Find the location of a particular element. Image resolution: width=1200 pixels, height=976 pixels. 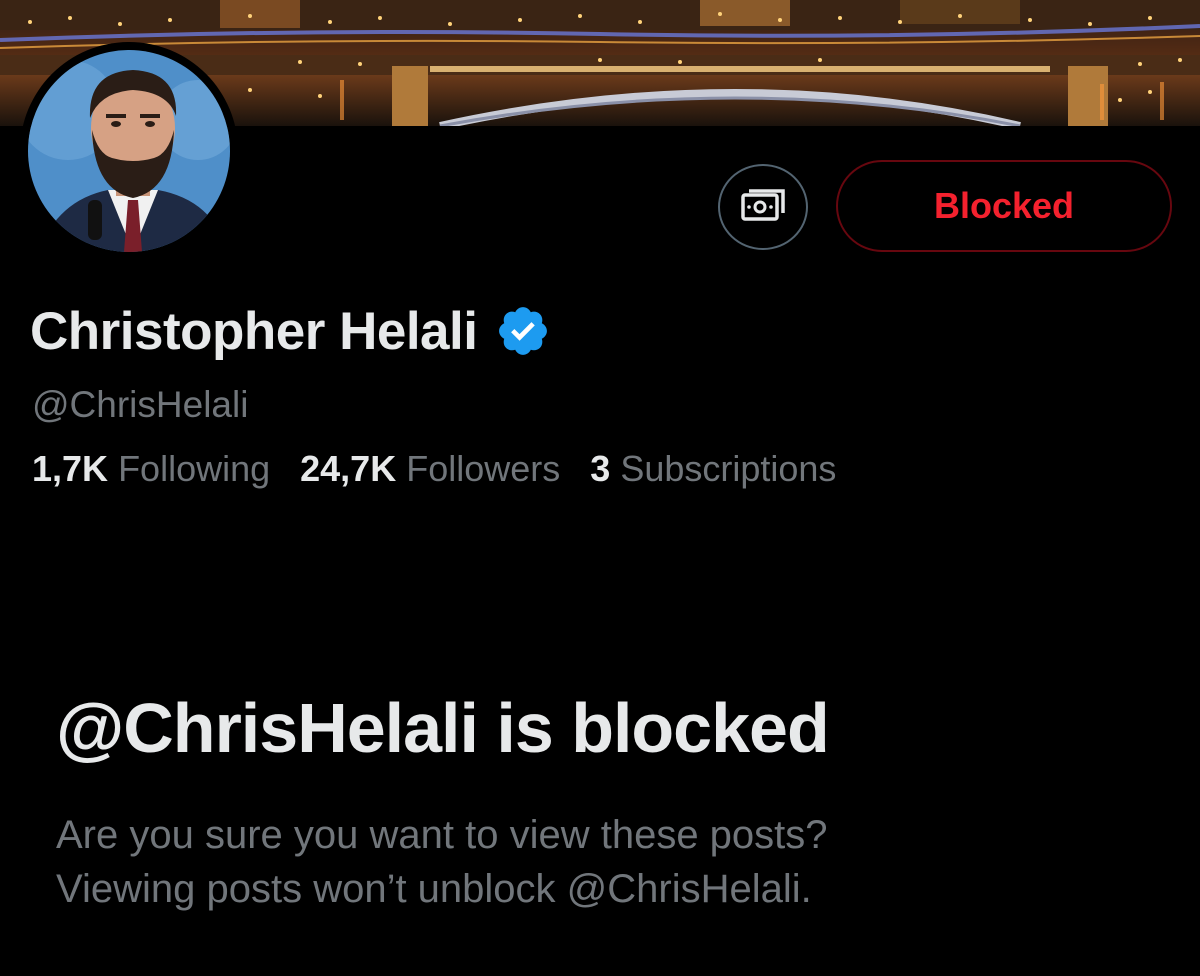

subscribe-button is located at coordinates (763, 207).